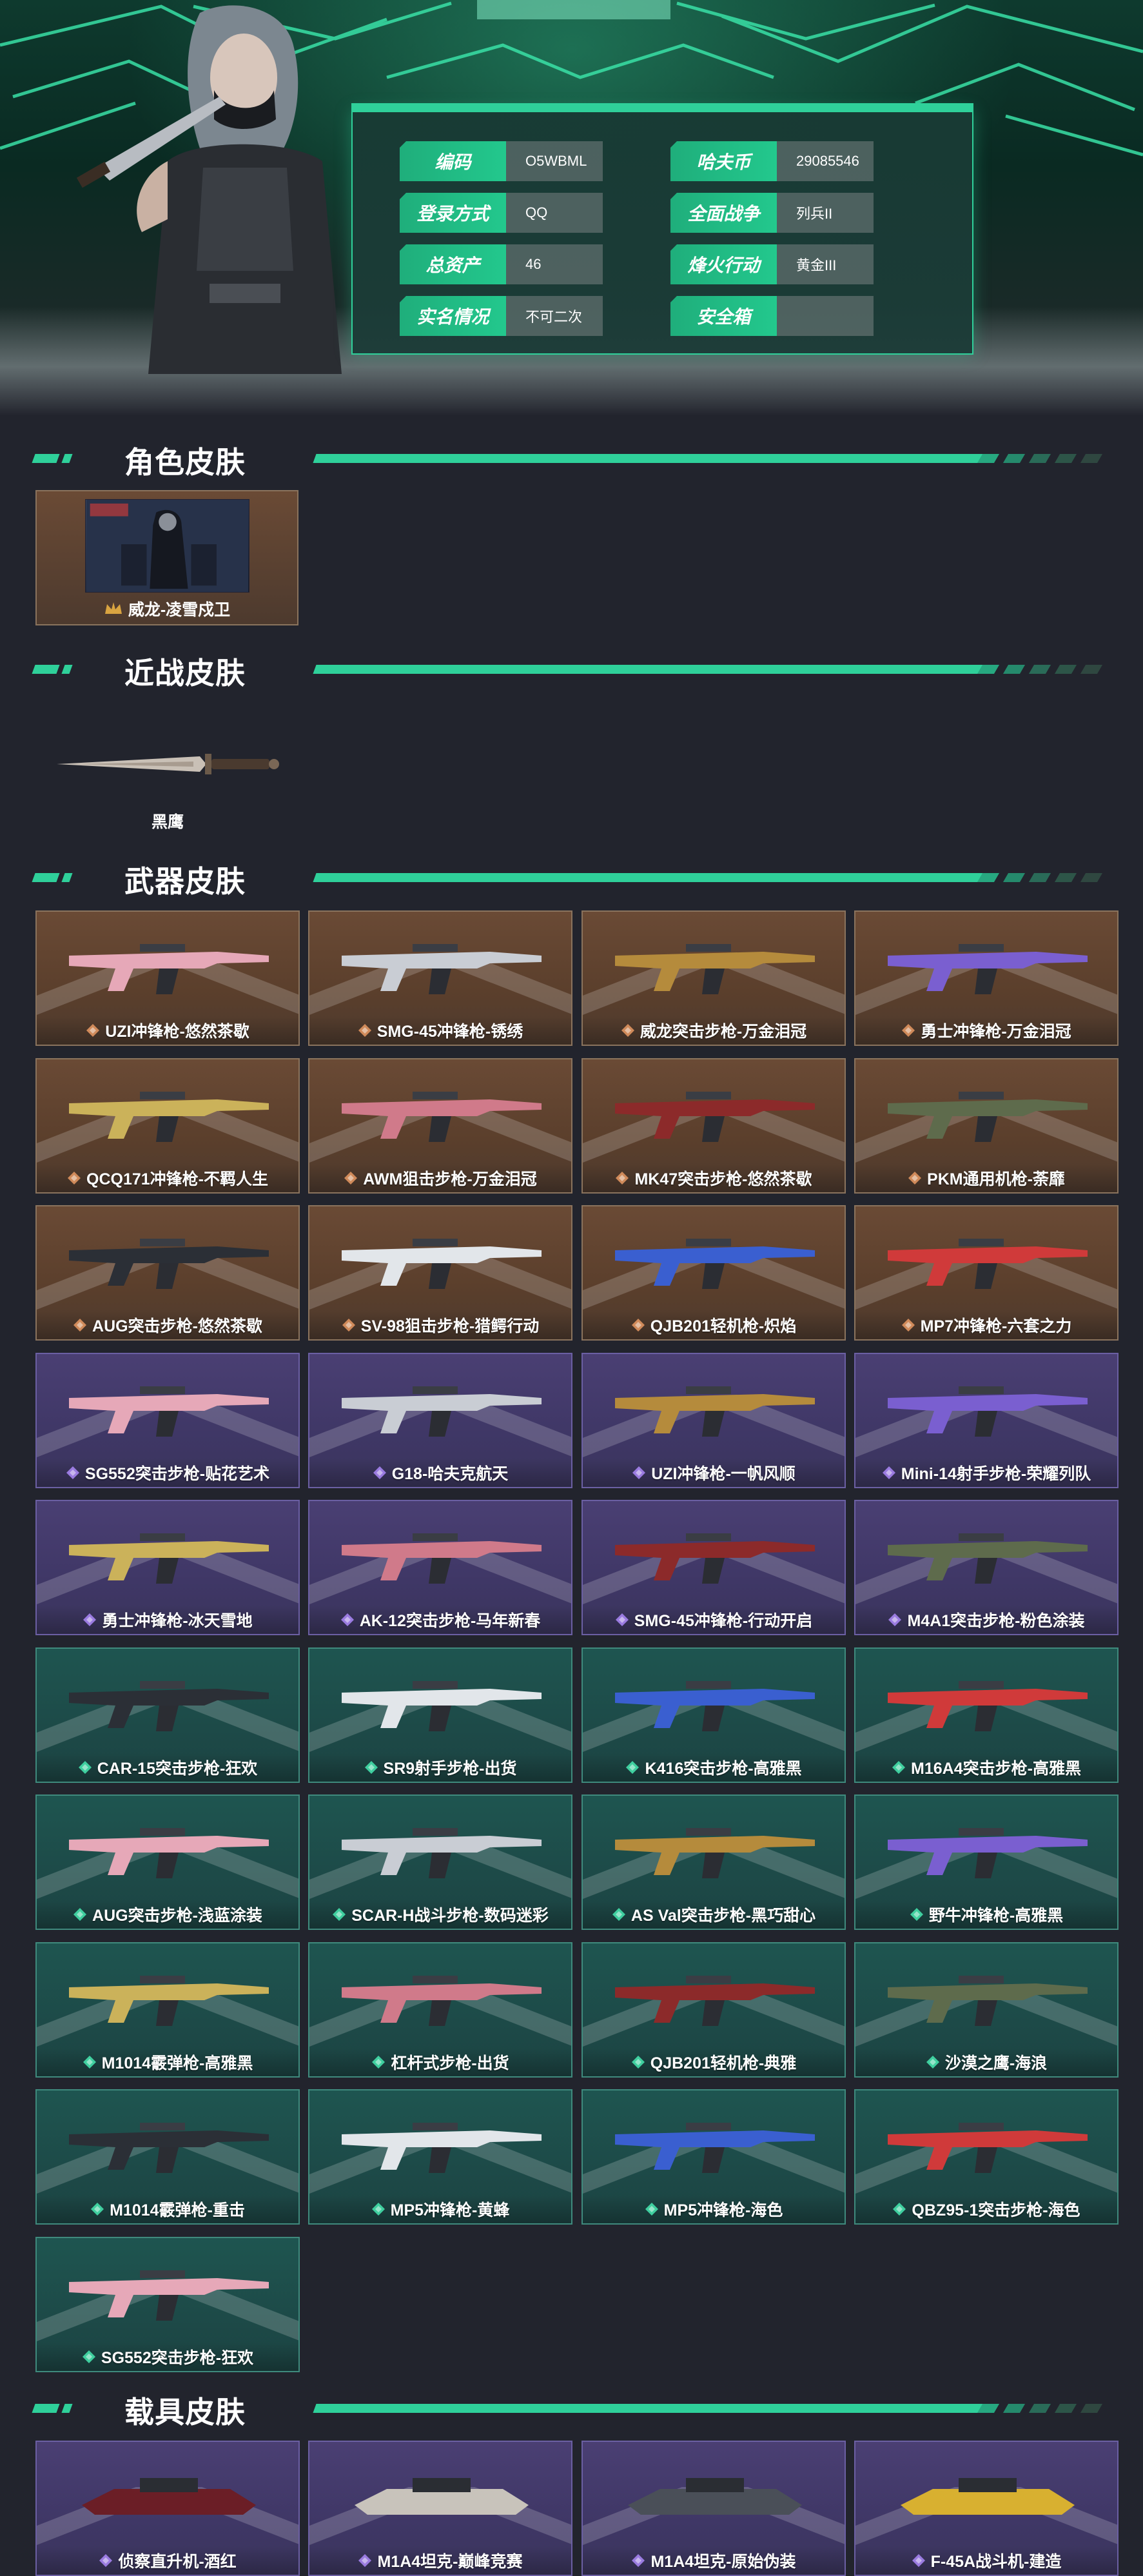 This screenshot has width=1143, height=2576. Describe the element at coordinates (715, 2496) in the screenshot. I see `vehicle-icon` at that location.